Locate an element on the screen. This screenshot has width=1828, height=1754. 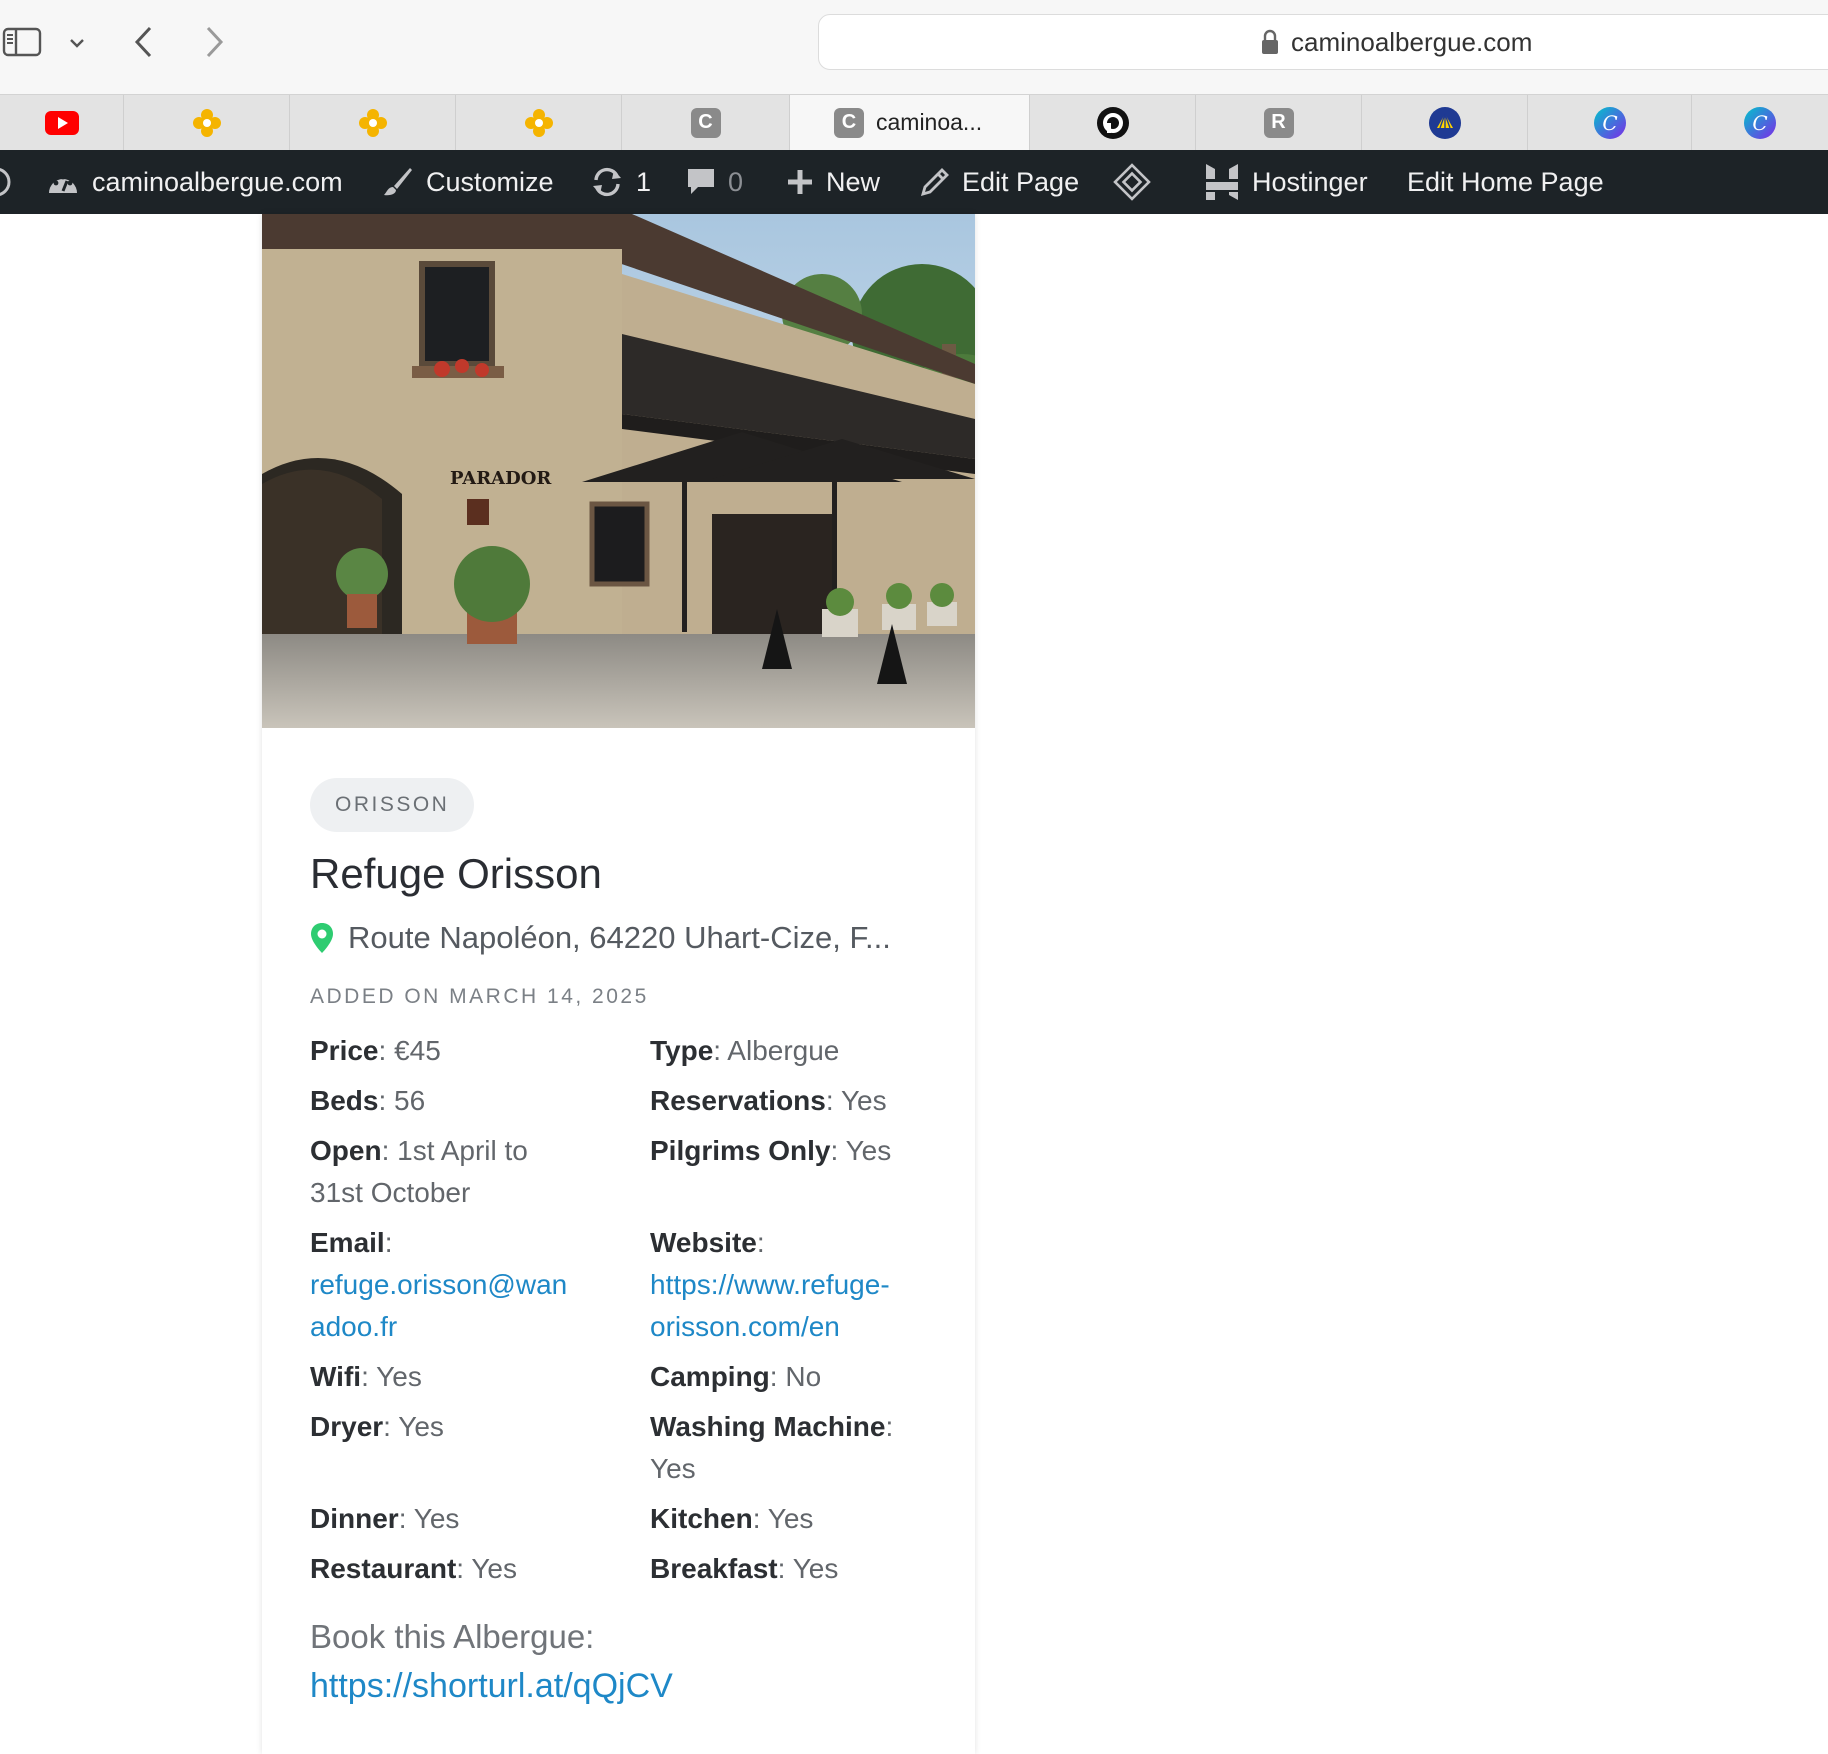
edit-page-label: Edit Page is located at coordinates (1021, 181).